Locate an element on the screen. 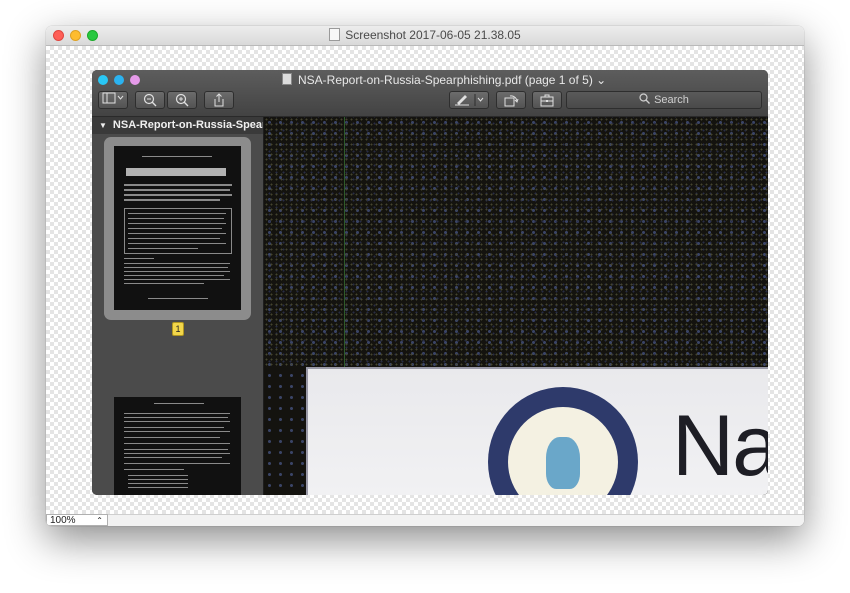 The width and height of the screenshot is (850, 593). disclosure-triangle-icon: ▼ is located at coordinates (103, 125).